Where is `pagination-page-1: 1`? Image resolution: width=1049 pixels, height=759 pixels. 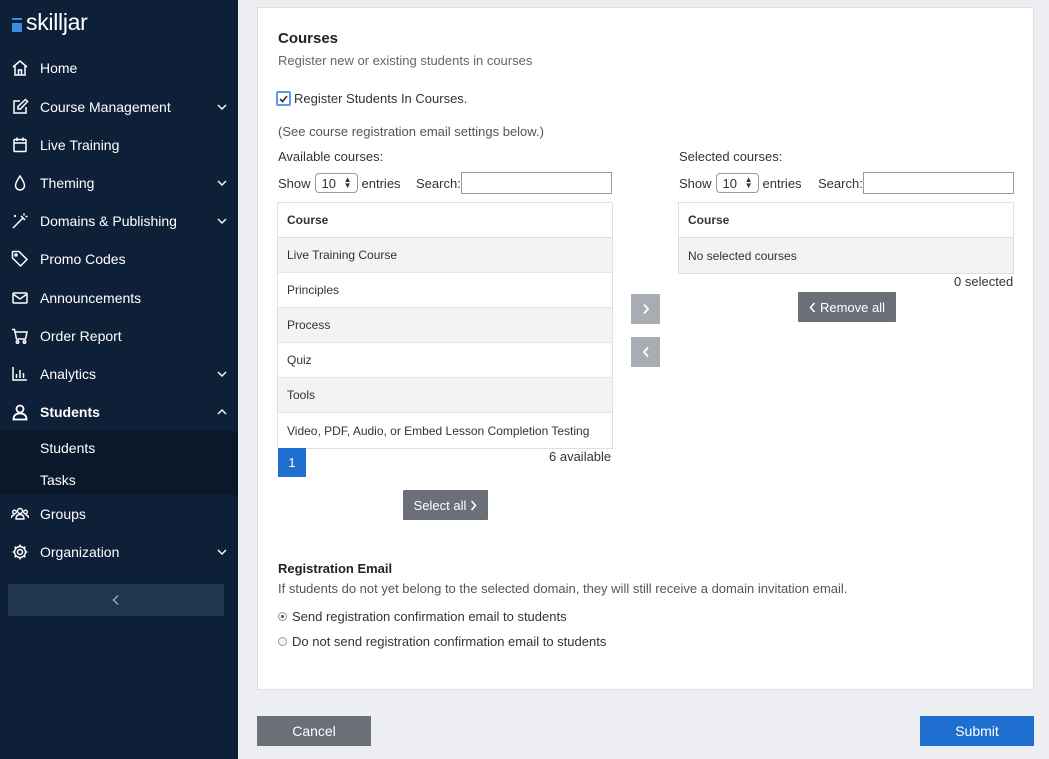 pagination-page-1: 1 is located at coordinates (292, 462).